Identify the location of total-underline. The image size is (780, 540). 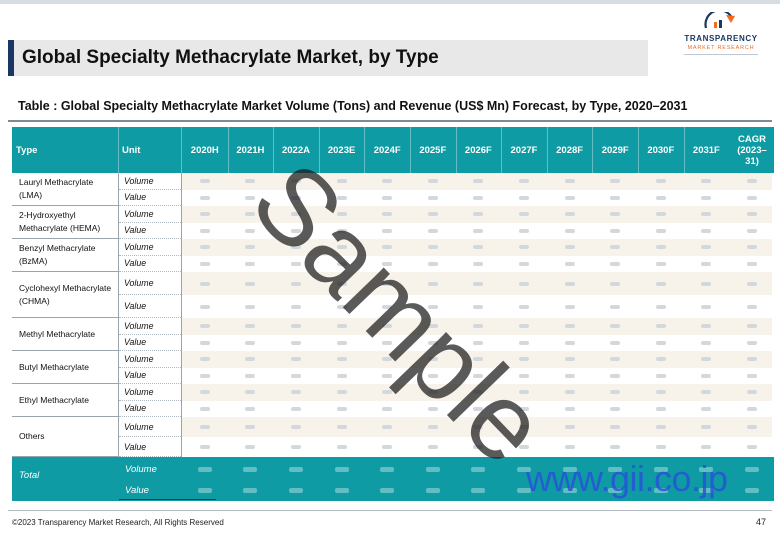
(167, 499).